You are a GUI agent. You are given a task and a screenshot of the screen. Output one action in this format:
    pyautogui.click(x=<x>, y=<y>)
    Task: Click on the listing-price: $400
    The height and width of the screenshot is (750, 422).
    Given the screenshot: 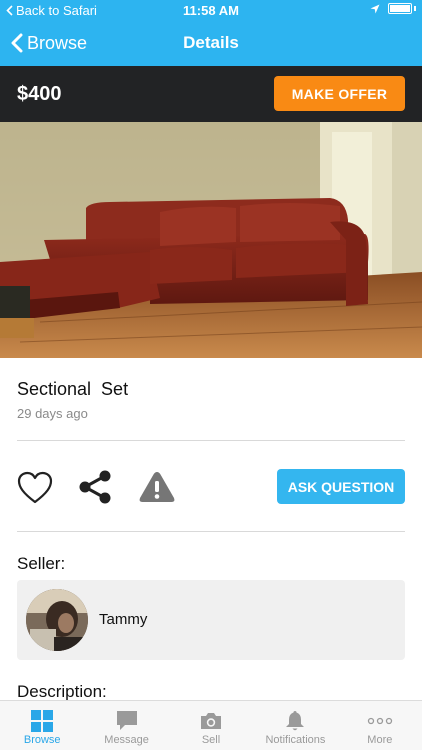 What is the action you would take?
    pyautogui.click(x=39, y=94)
    